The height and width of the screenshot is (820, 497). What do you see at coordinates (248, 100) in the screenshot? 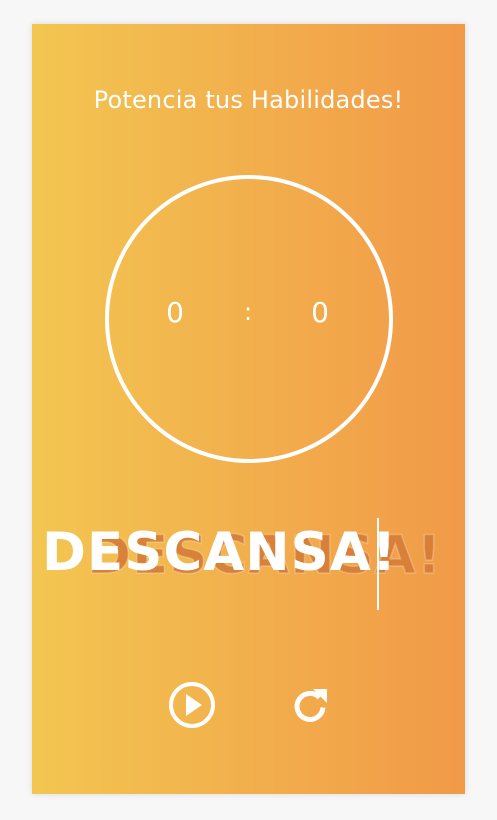
I see `app-title: Potencia tus Habilidades!` at bounding box center [248, 100].